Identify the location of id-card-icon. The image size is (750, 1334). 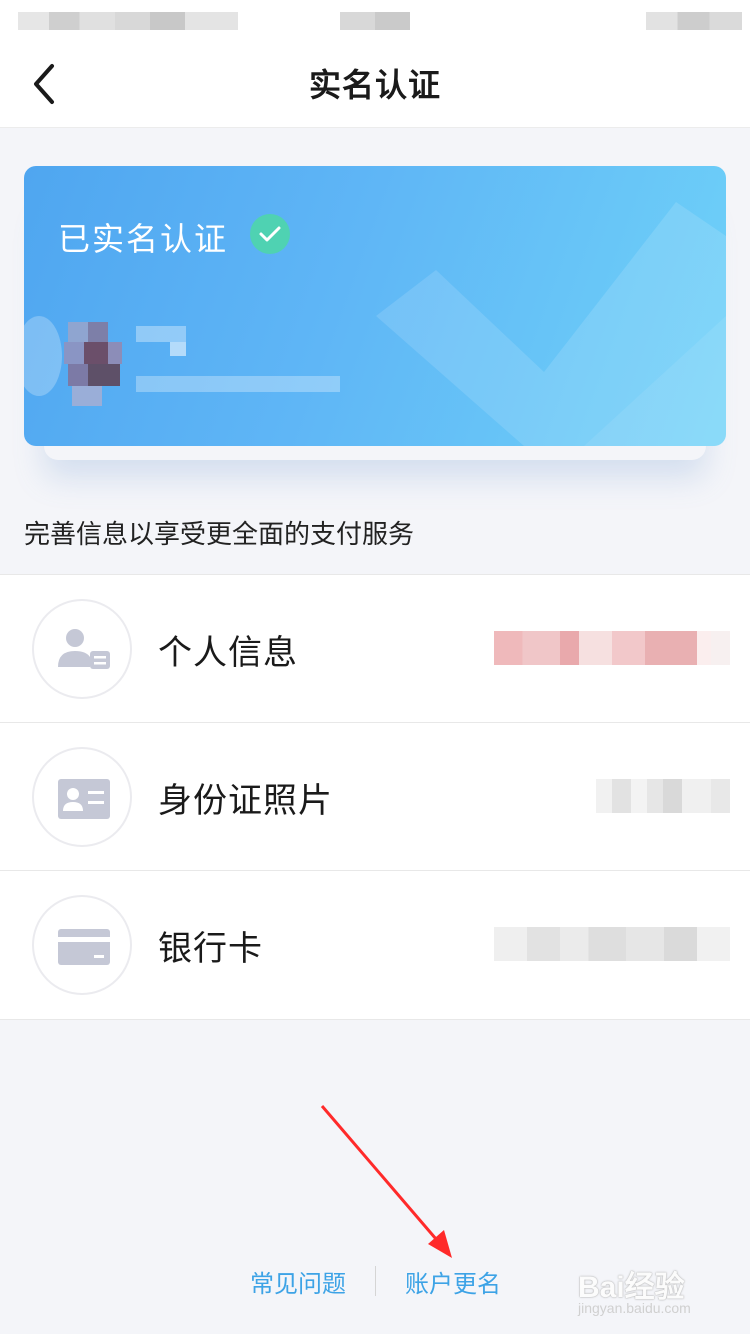
(84, 799).